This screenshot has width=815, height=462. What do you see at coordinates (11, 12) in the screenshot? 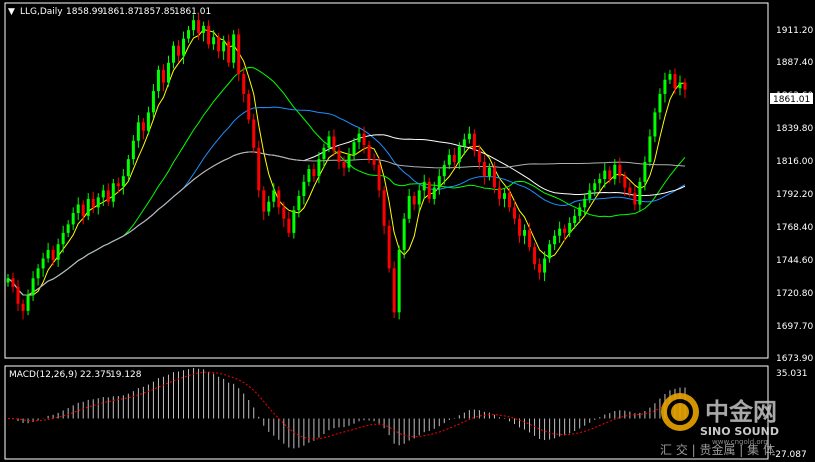
I see `header-arrow-icon: ▼` at bounding box center [11, 12].